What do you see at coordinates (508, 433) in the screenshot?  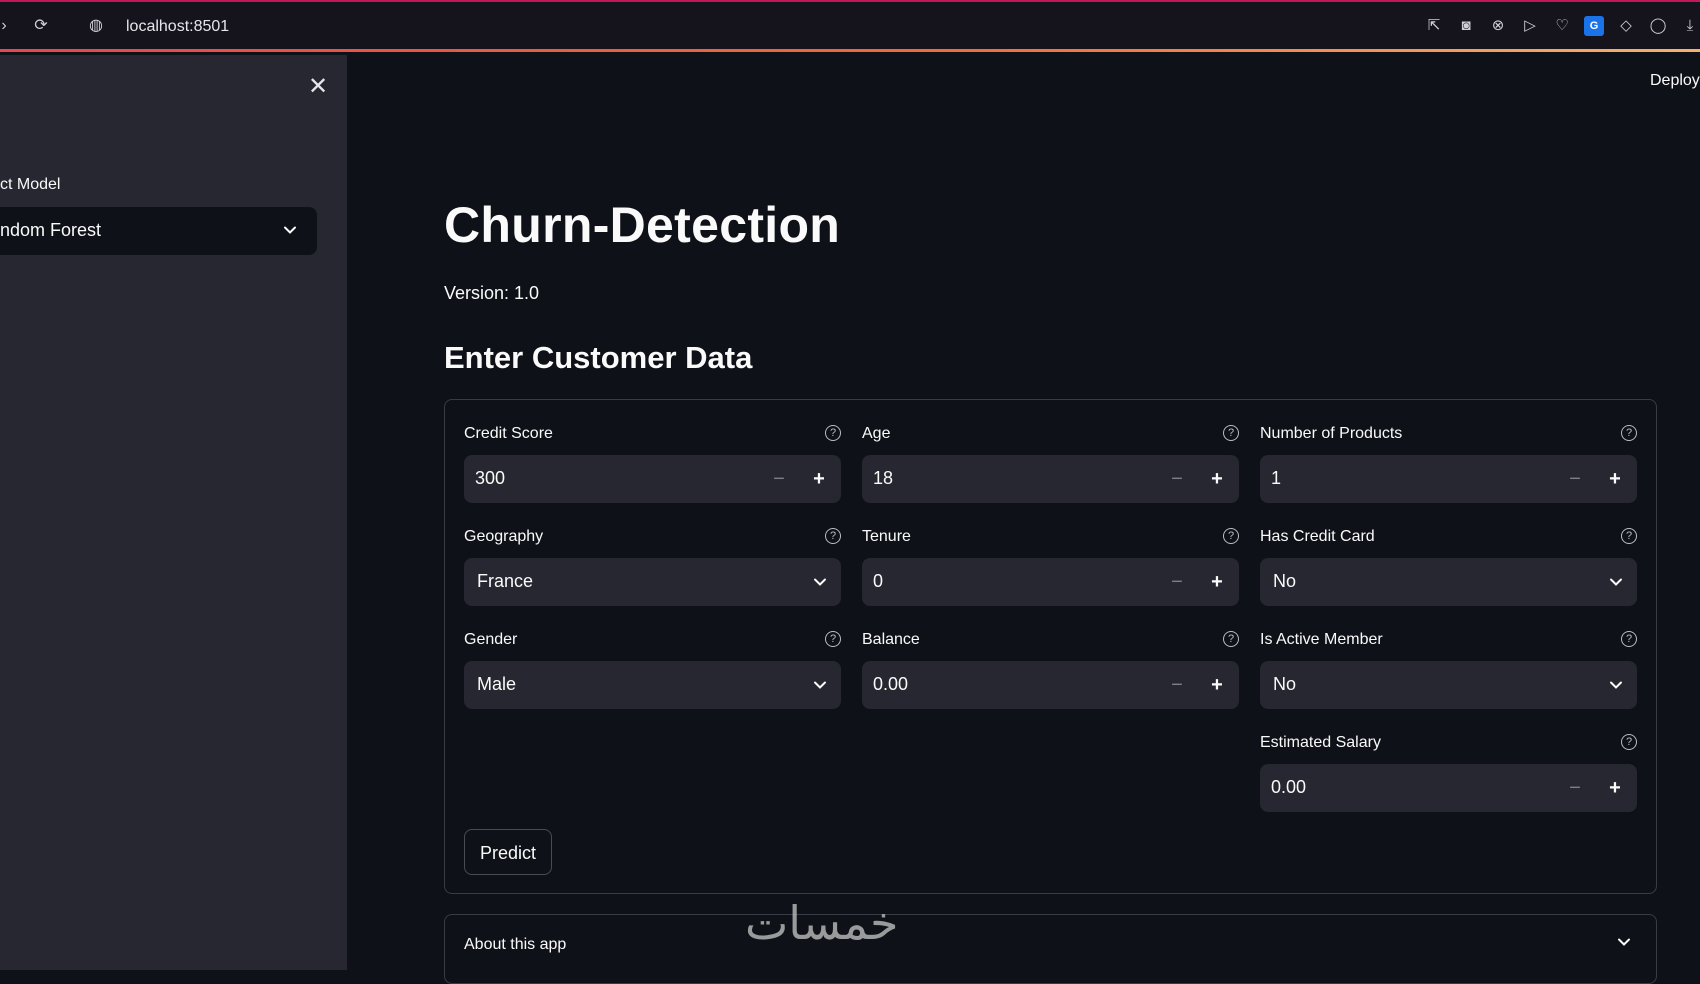 I see `credit-score-label: Credit Score` at bounding box center [508, 433].